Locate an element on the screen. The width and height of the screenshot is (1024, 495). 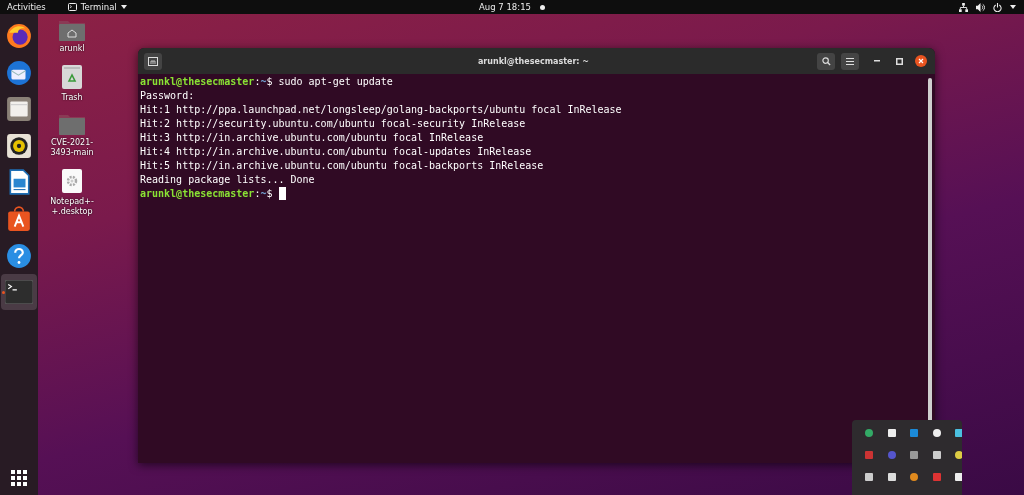
clock: Aug 7 18:15 is located at coordinates (505, 7).